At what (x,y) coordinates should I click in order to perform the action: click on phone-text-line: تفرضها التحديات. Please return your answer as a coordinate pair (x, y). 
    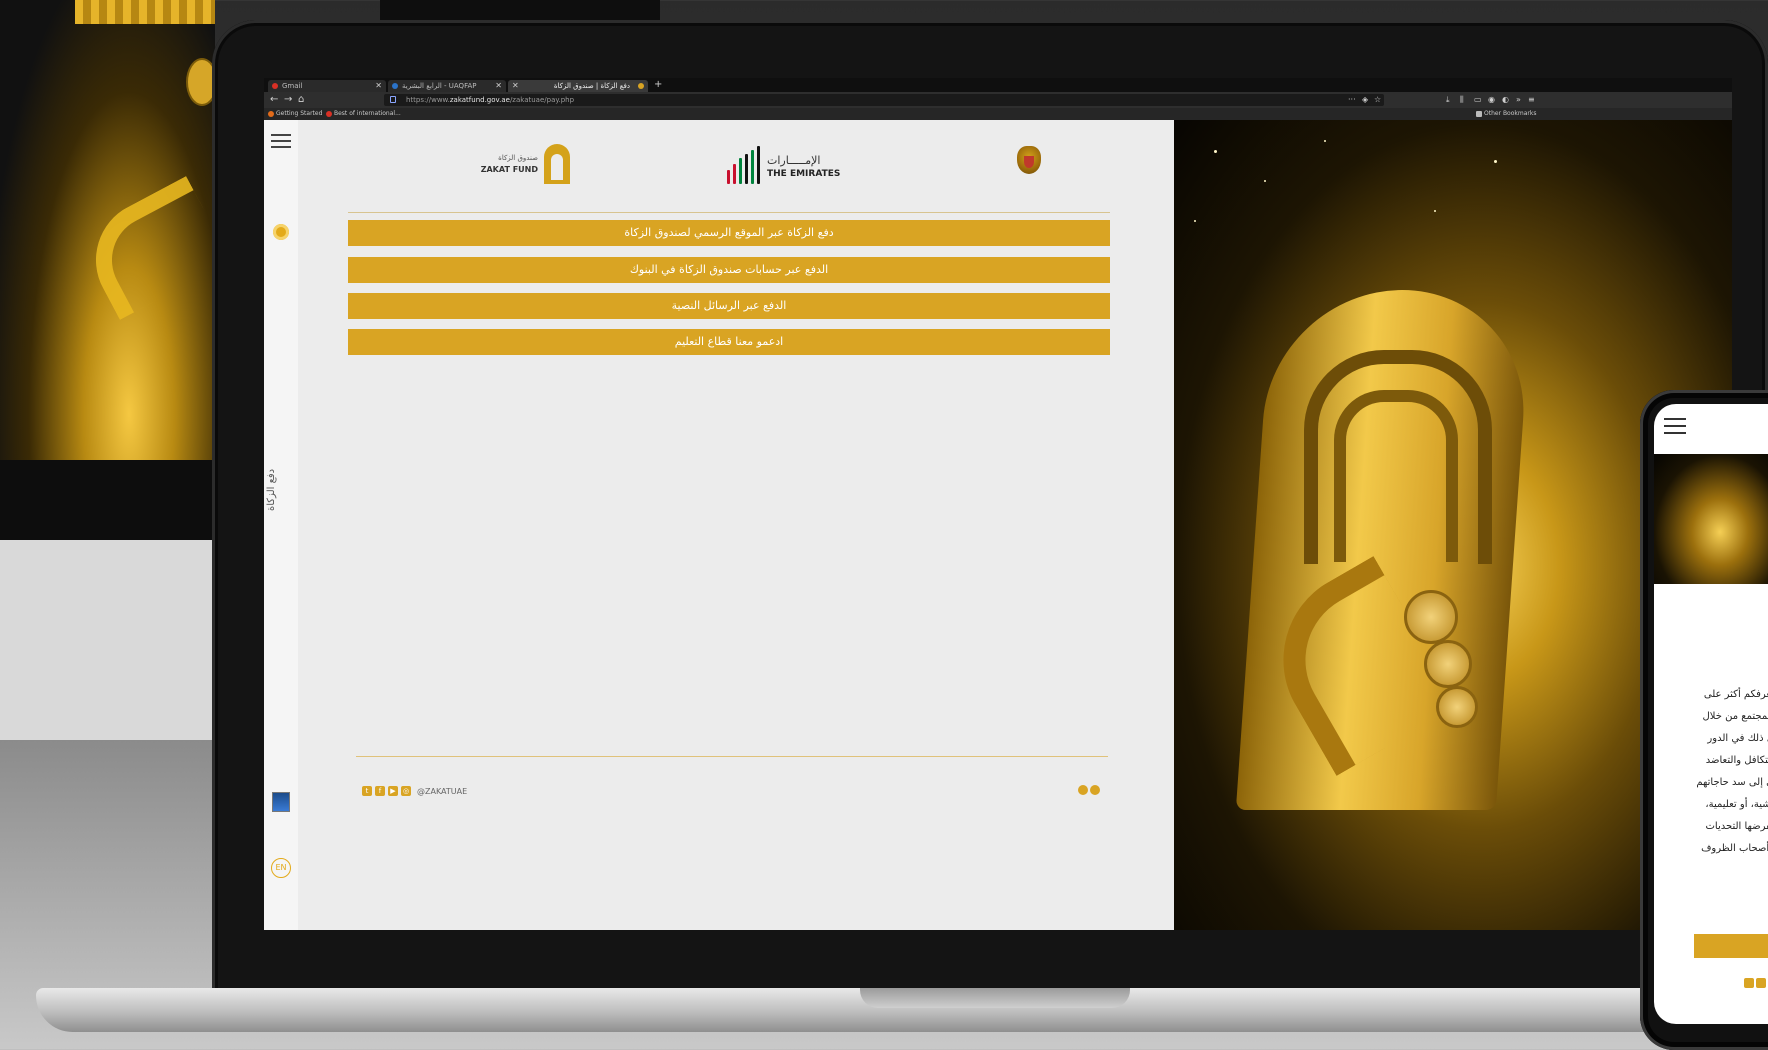
    Looking at the image, I should click on (1736, 826).